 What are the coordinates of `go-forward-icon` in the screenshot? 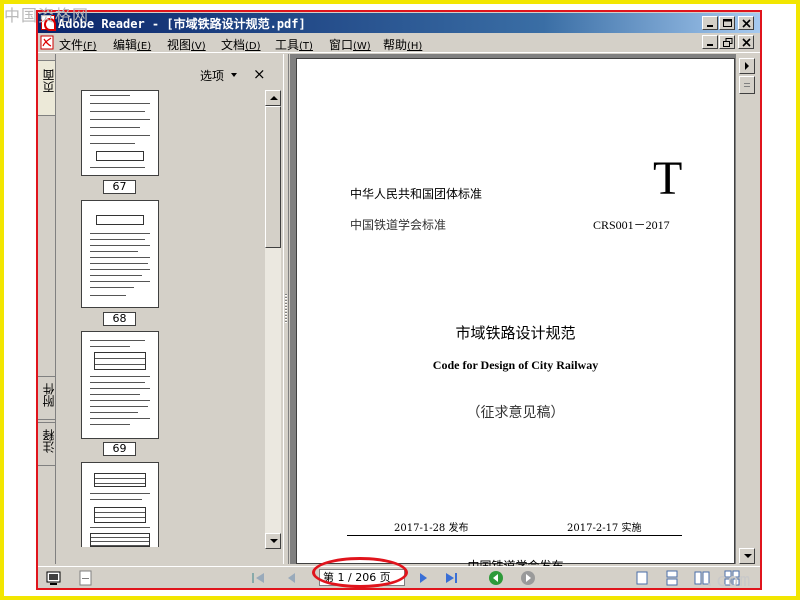 It's located at (528, 578).